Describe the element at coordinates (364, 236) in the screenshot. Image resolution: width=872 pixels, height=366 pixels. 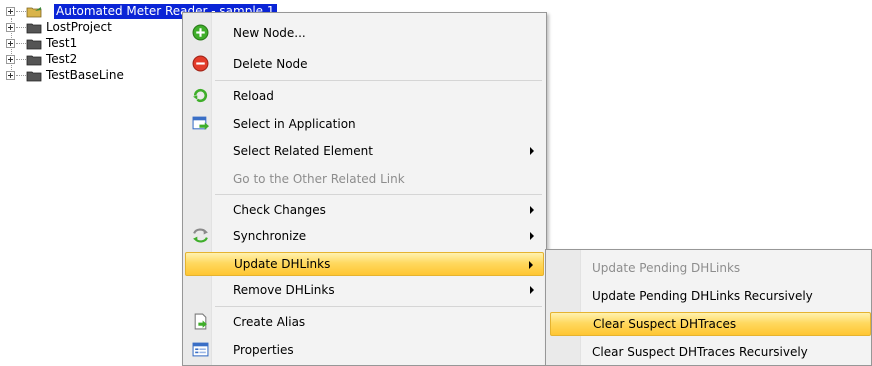
I see `menu-item-synchronize: Synchronize` at that location.